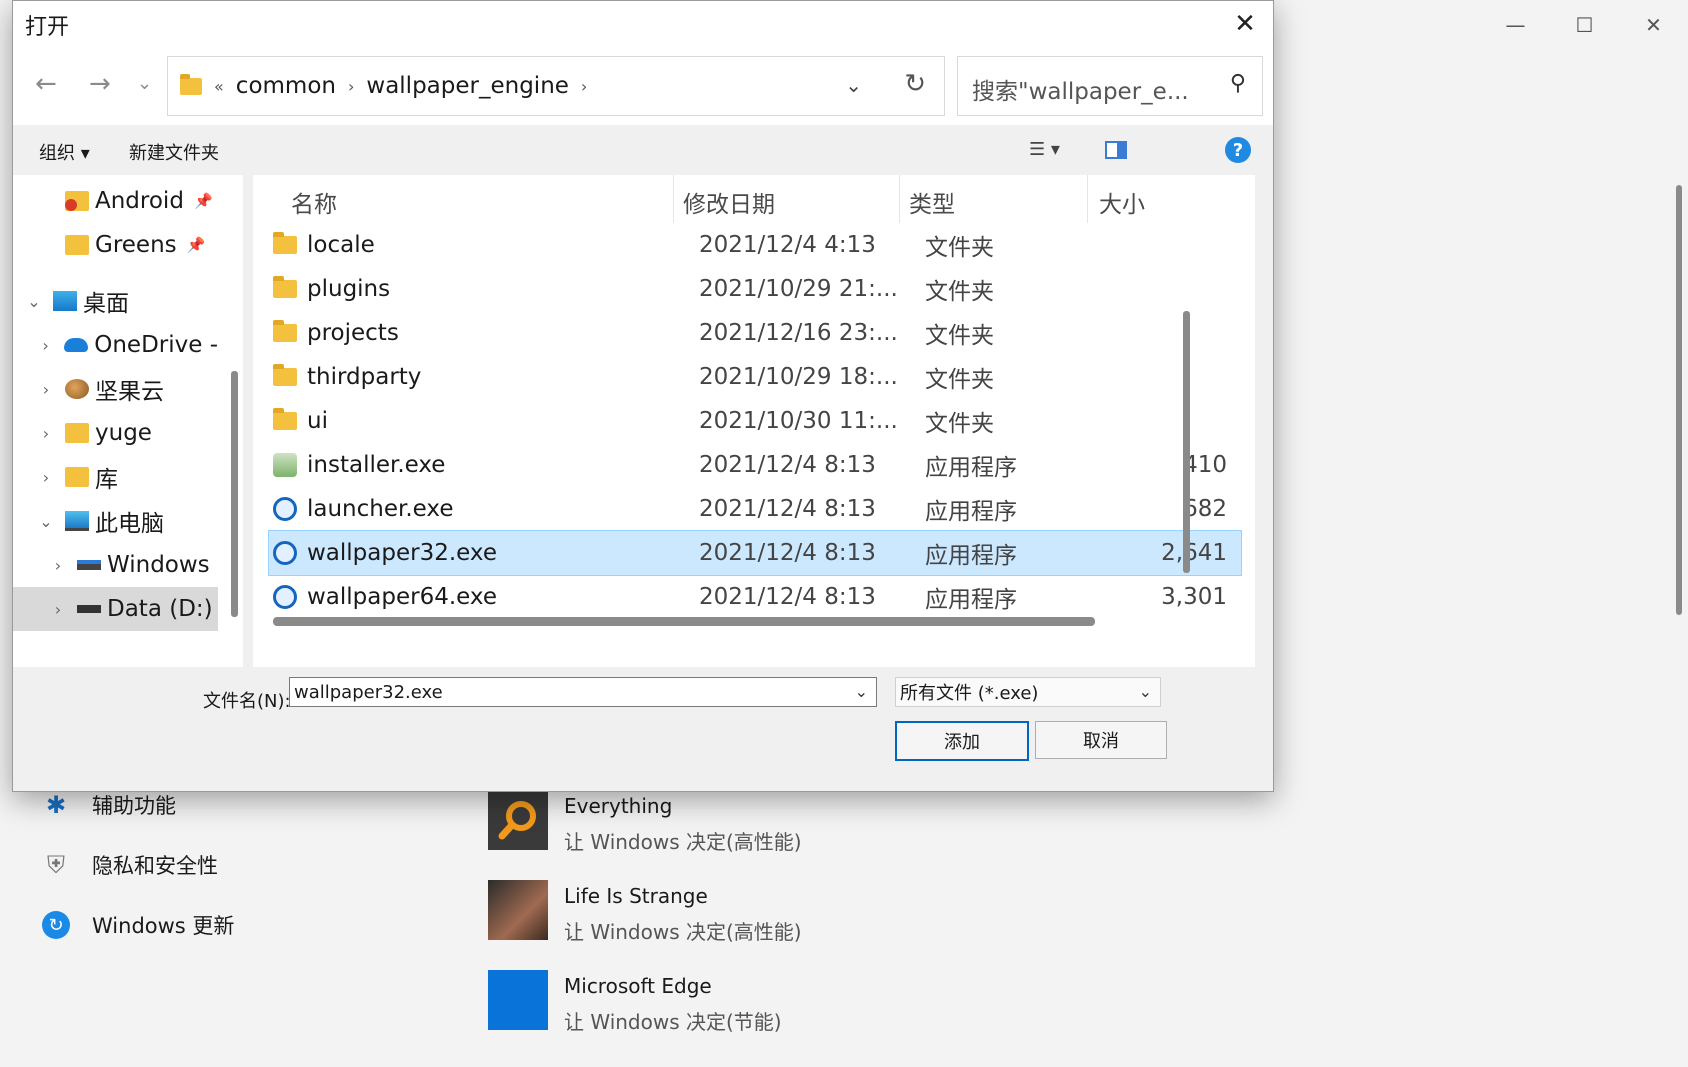 This screenshot has width=1688, height=1067. Describe the element at coordinates (115, 389) in the screenshot. I see `tree-item-nutstore: › 坚果云` at that location.